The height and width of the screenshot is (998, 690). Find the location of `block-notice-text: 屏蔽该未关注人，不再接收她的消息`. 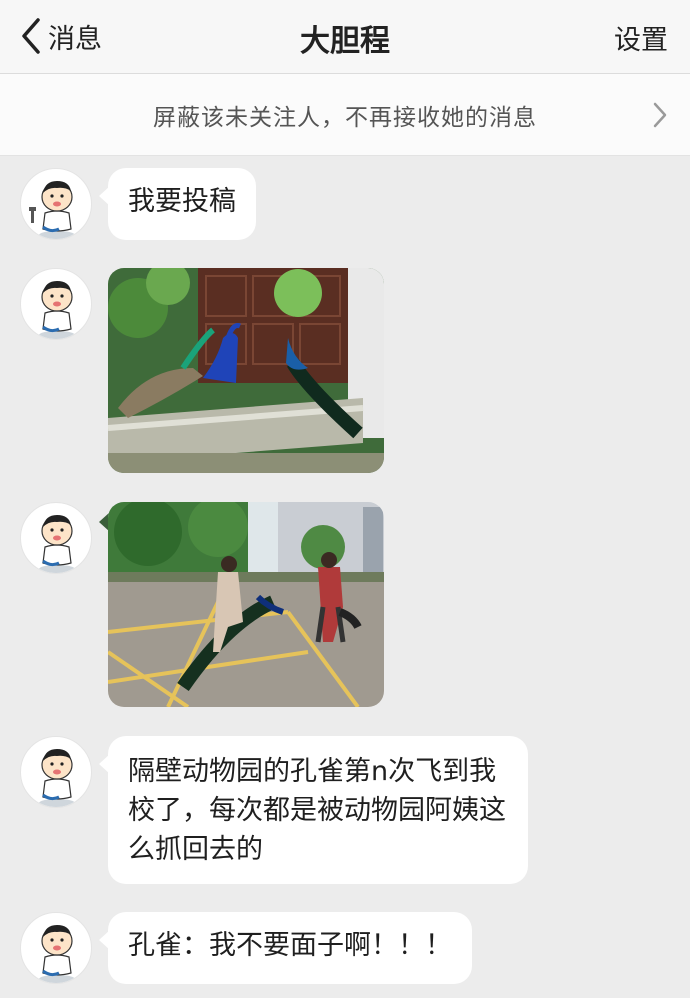

block-notice-text: 屏蔽该未关注人，不再接收她的消息 is located at coordinates (345, 117).